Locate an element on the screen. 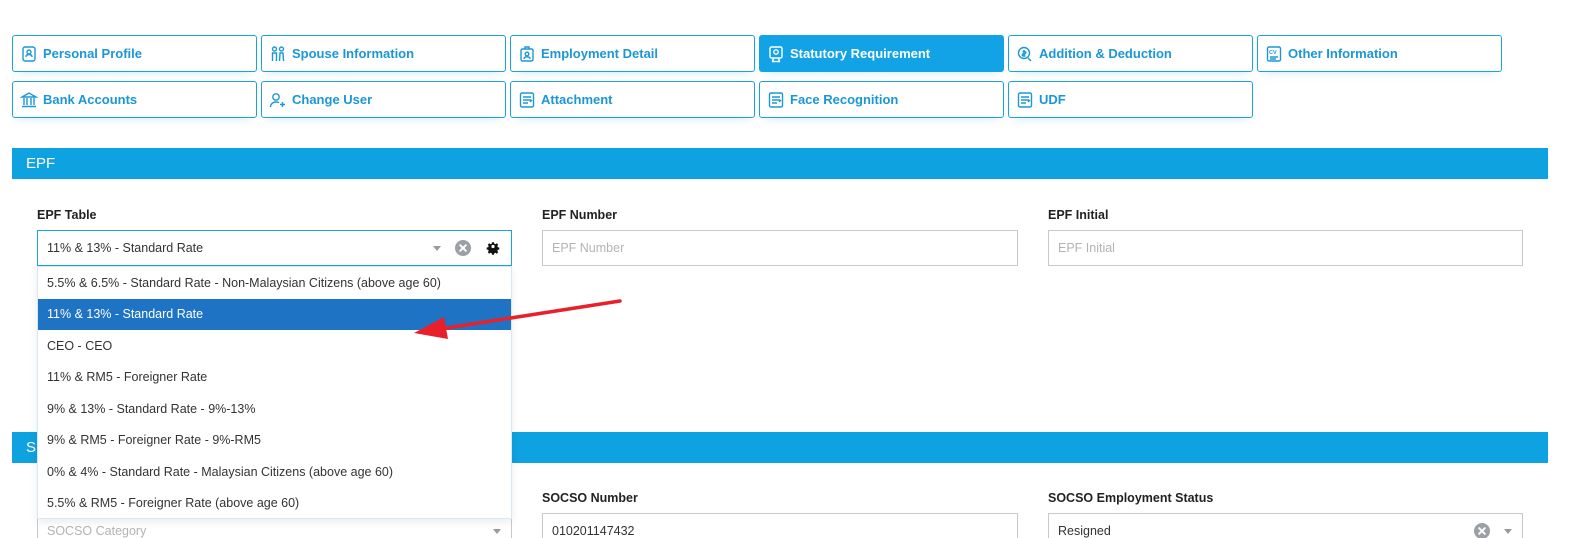 The image size is (1577, 538). socso-number-field is located at coordinates (780, 531).